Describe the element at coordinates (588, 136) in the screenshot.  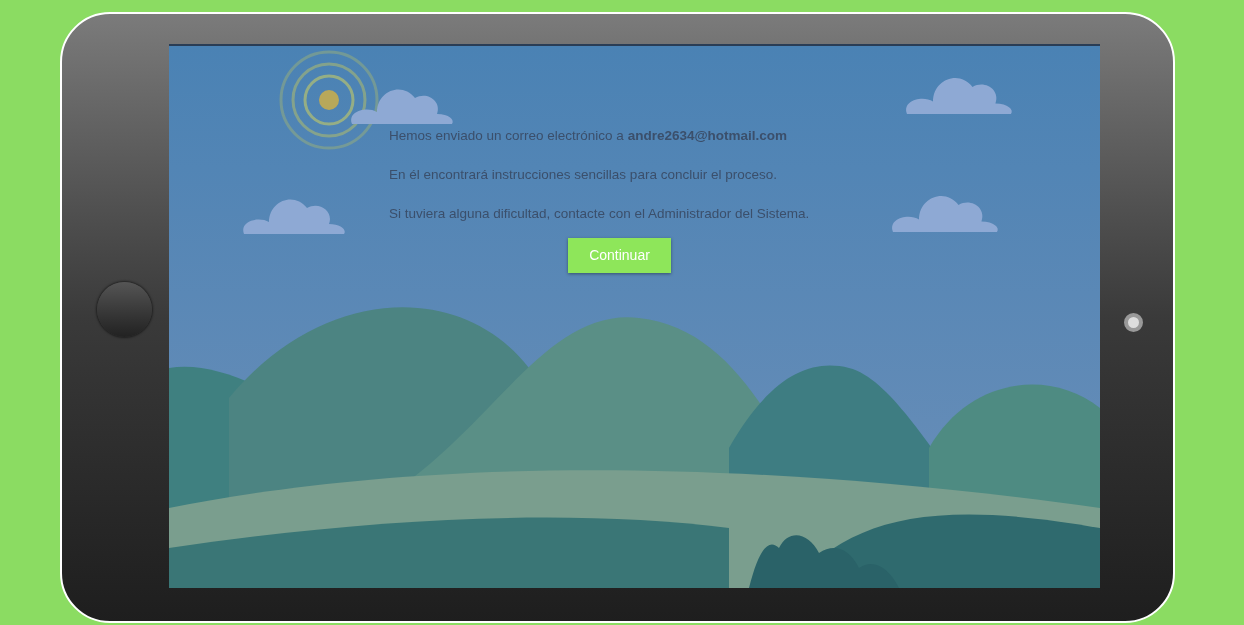
I see `message-text: Hemos enviado un correo electrónico a andre2634@hotmail.com` at that location.